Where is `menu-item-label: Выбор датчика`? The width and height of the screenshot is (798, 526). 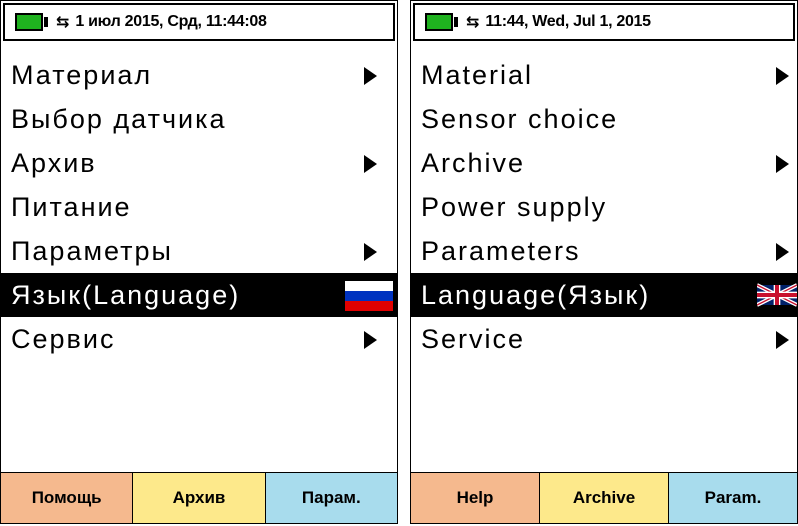 menu-item-label: Выбор датчика is located at coordinates (119, 119).